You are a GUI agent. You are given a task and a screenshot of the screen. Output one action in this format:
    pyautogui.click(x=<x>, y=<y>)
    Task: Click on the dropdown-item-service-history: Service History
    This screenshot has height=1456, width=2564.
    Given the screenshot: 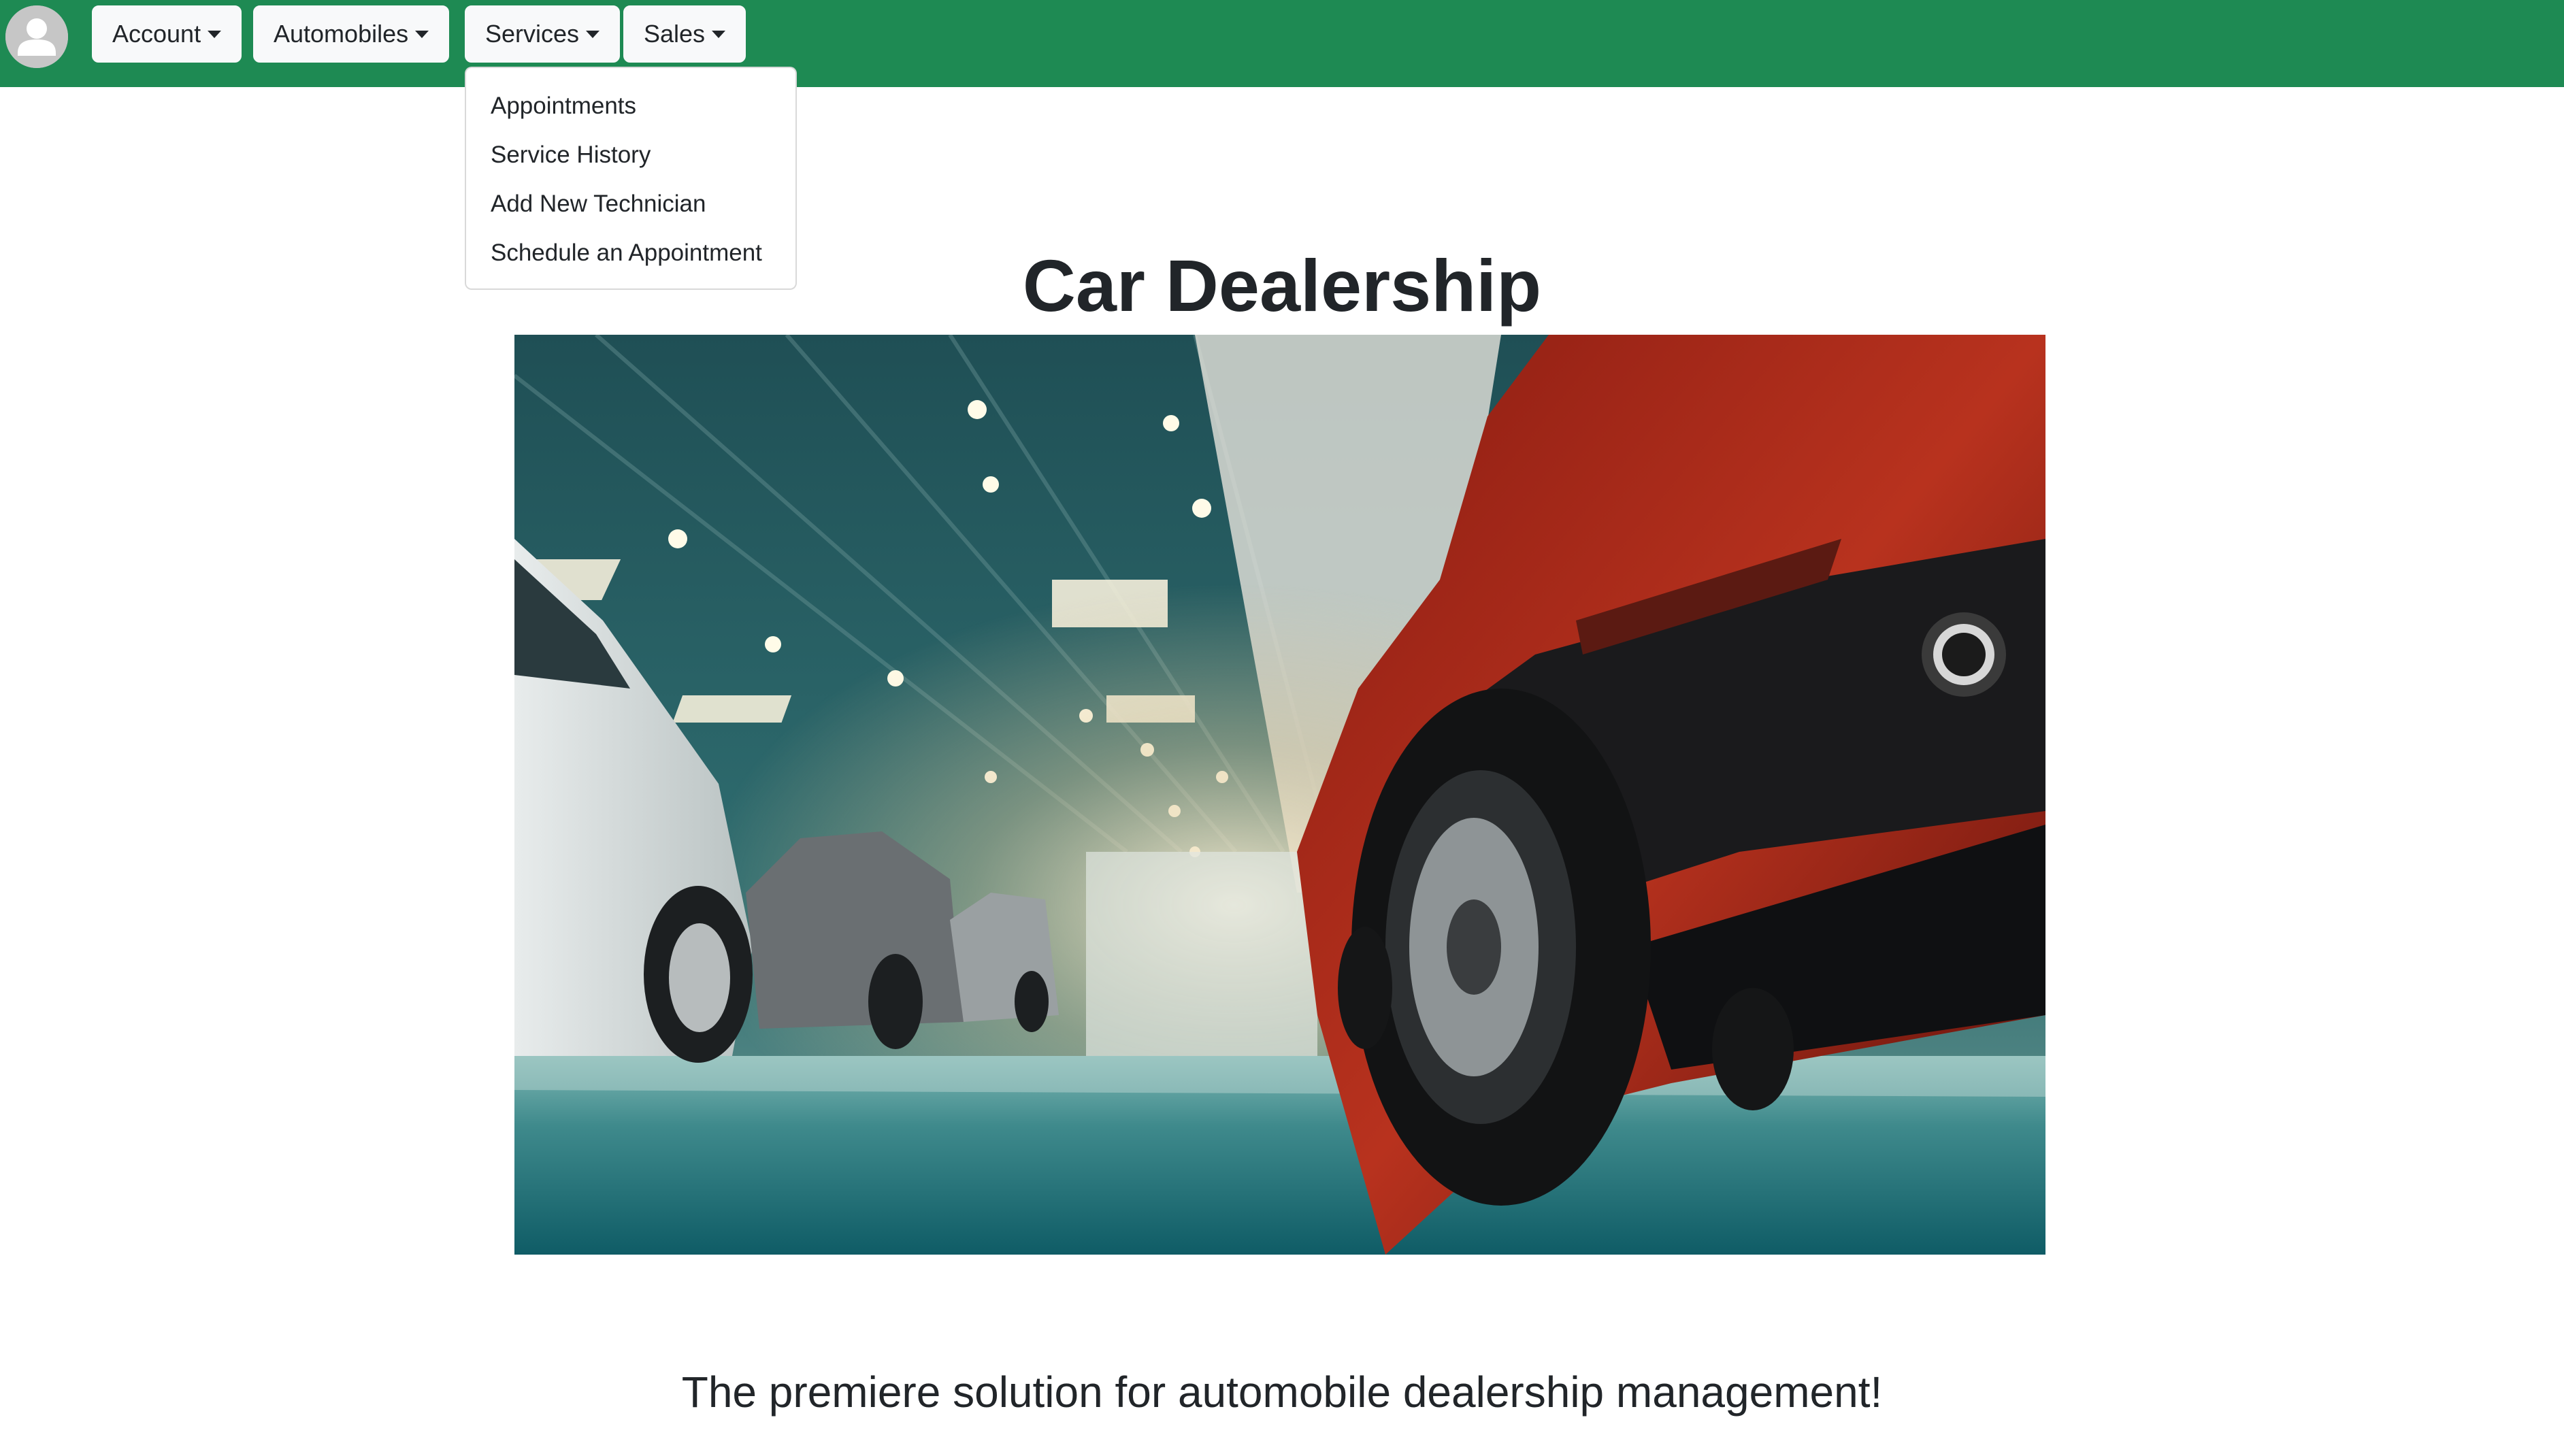 What is the action you would take?
    pyautogui.click(x=630, y=156)
    